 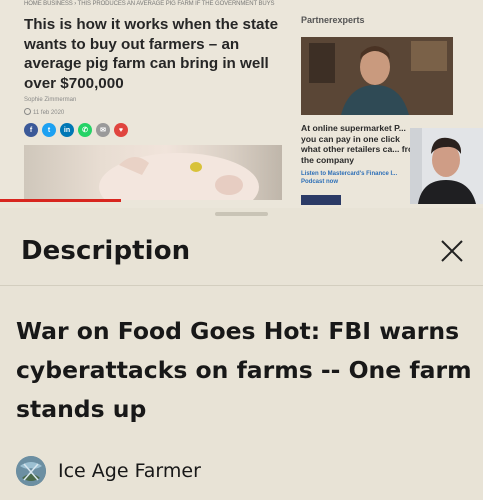 I want to click on article-date-text: 11 feb 2020, so click(x=49, y=113).